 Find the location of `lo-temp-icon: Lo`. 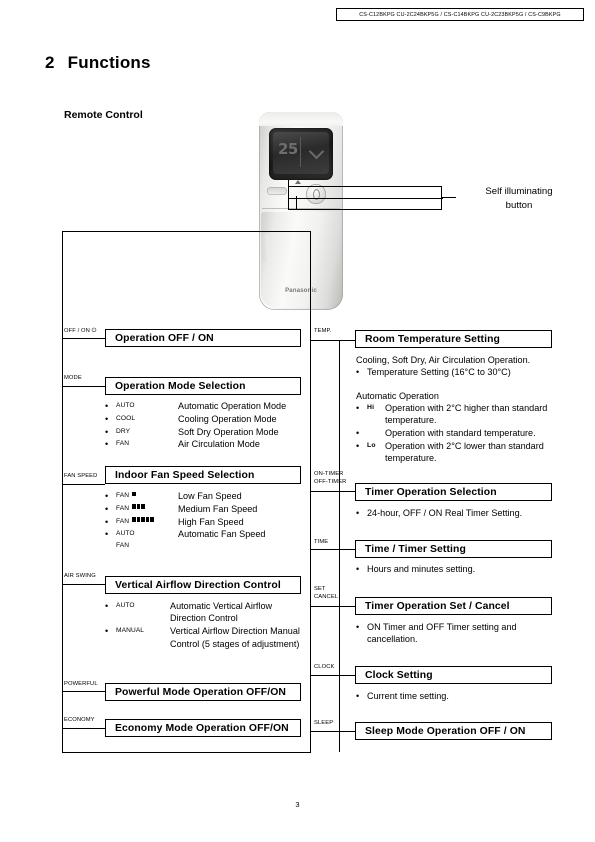

lo-temp-icon: Lo is located at coordinates (371, 445).